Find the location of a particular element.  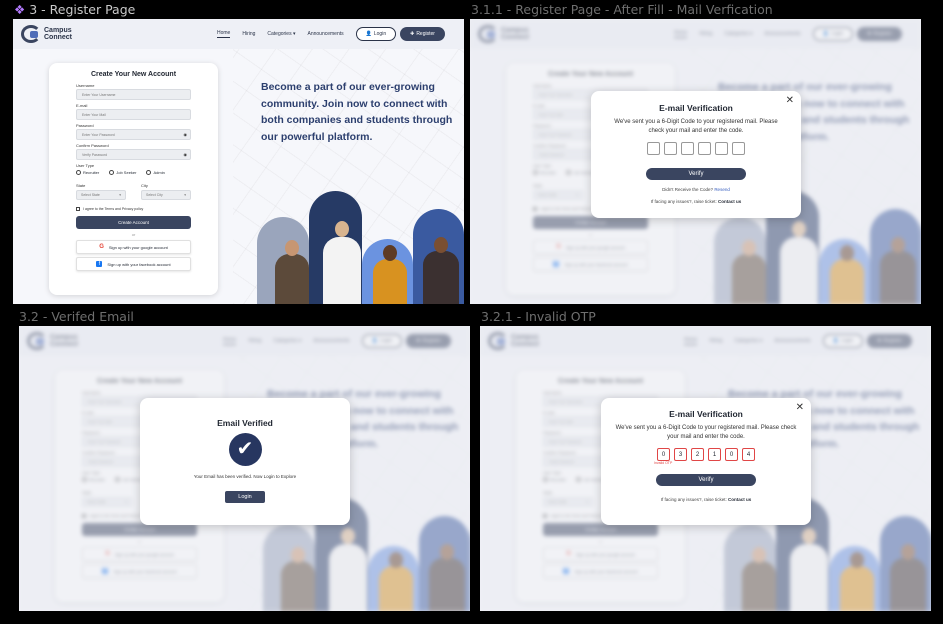

logo: Campus Connect is located at coordinates (101, 34).